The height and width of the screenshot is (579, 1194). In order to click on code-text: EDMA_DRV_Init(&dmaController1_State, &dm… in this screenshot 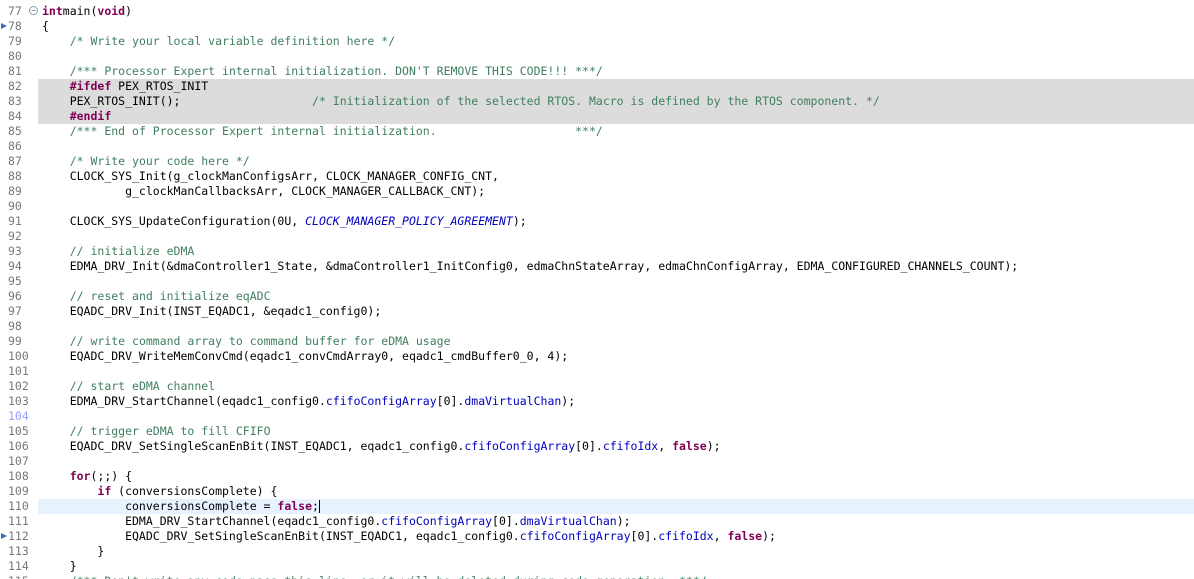, I will do `click(530, 266)`.